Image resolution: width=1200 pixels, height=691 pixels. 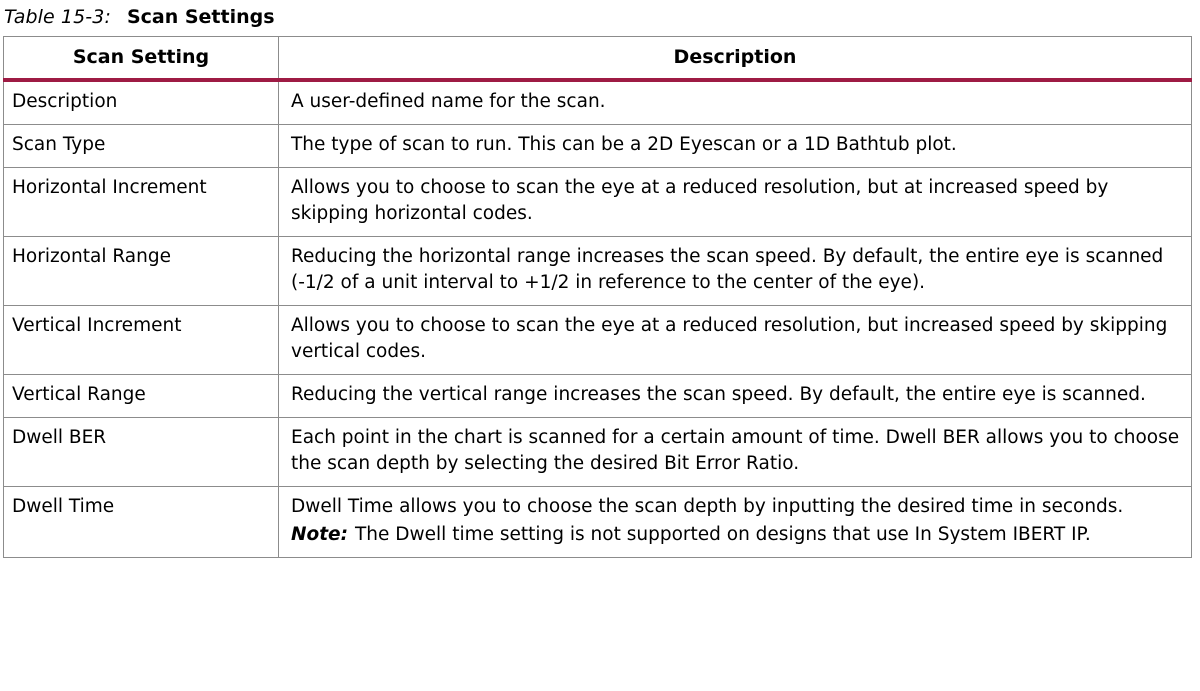 What do you see at coordinates (735, 102) in the screenshot?
I see `cell-description: A user-defined name for the scan.` at bounding box center [735, 102].